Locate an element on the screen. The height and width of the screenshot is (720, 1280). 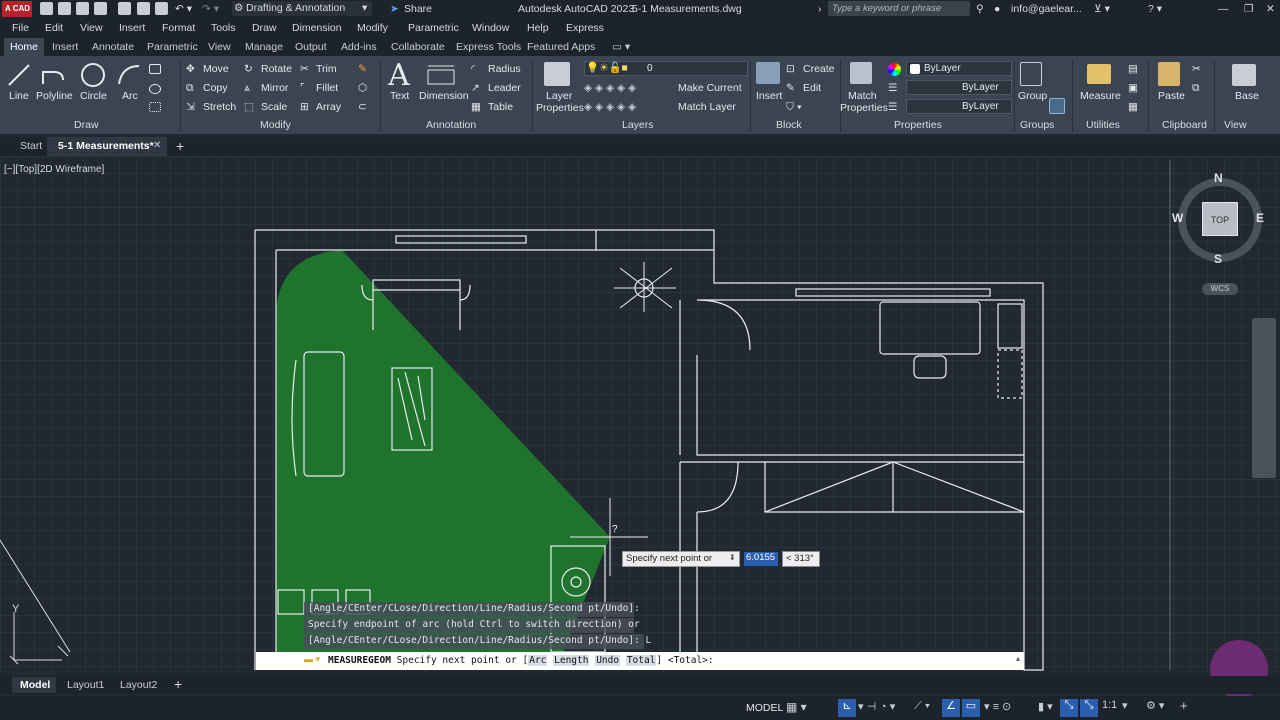
groups-panel-title: Groups is located at coordinates (1037, 125).